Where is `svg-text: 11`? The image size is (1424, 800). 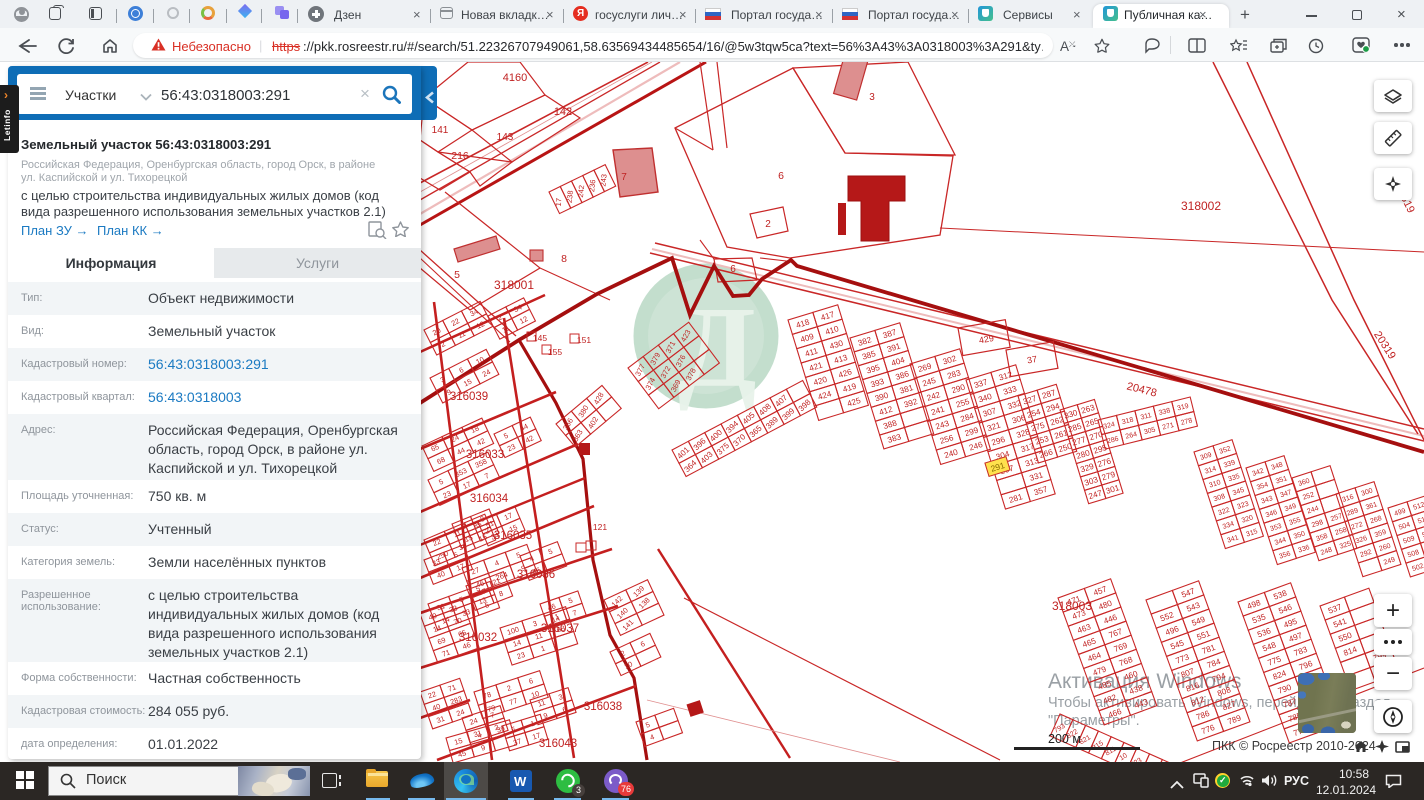 svg-text: 11 is located at coordinates (505, 328).